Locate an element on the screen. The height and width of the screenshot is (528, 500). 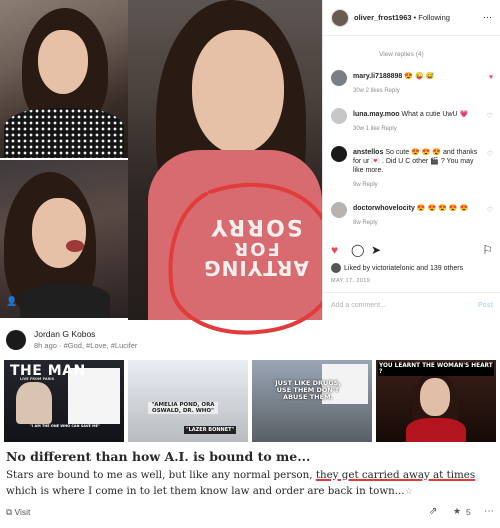
meme-caption: "I AM THE ONE WHO CAN SAVE ME" is located at coordinates (65, 426).